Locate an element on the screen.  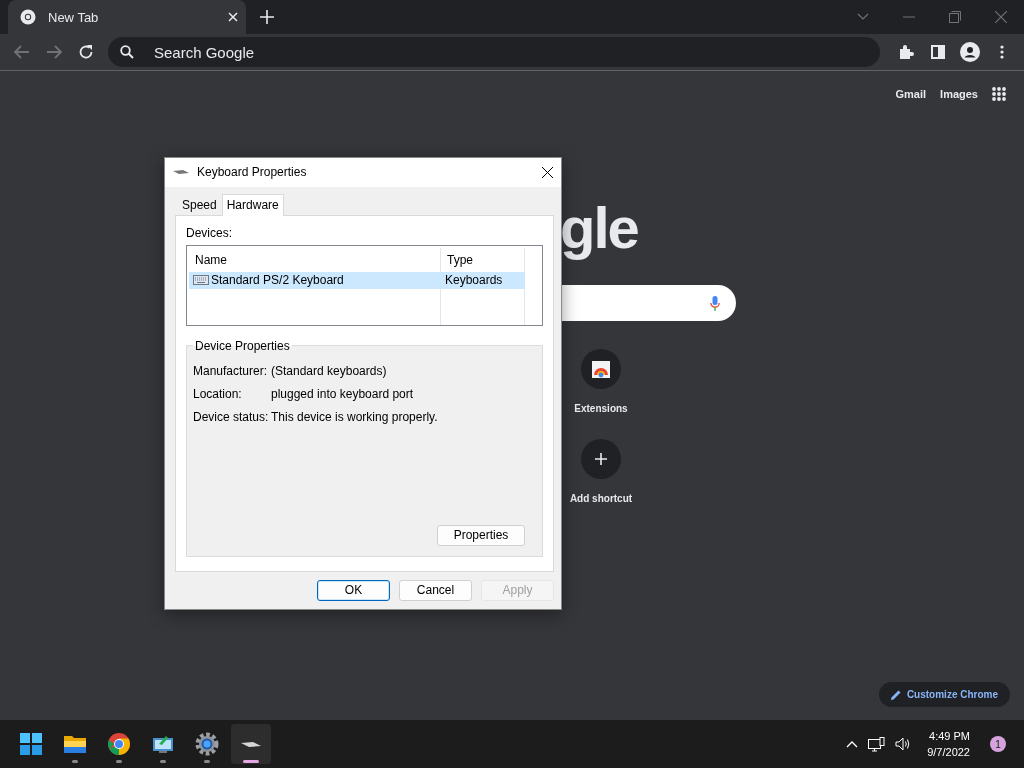
shortcut-label: Add shortcut is located at coordinates (601, 498).